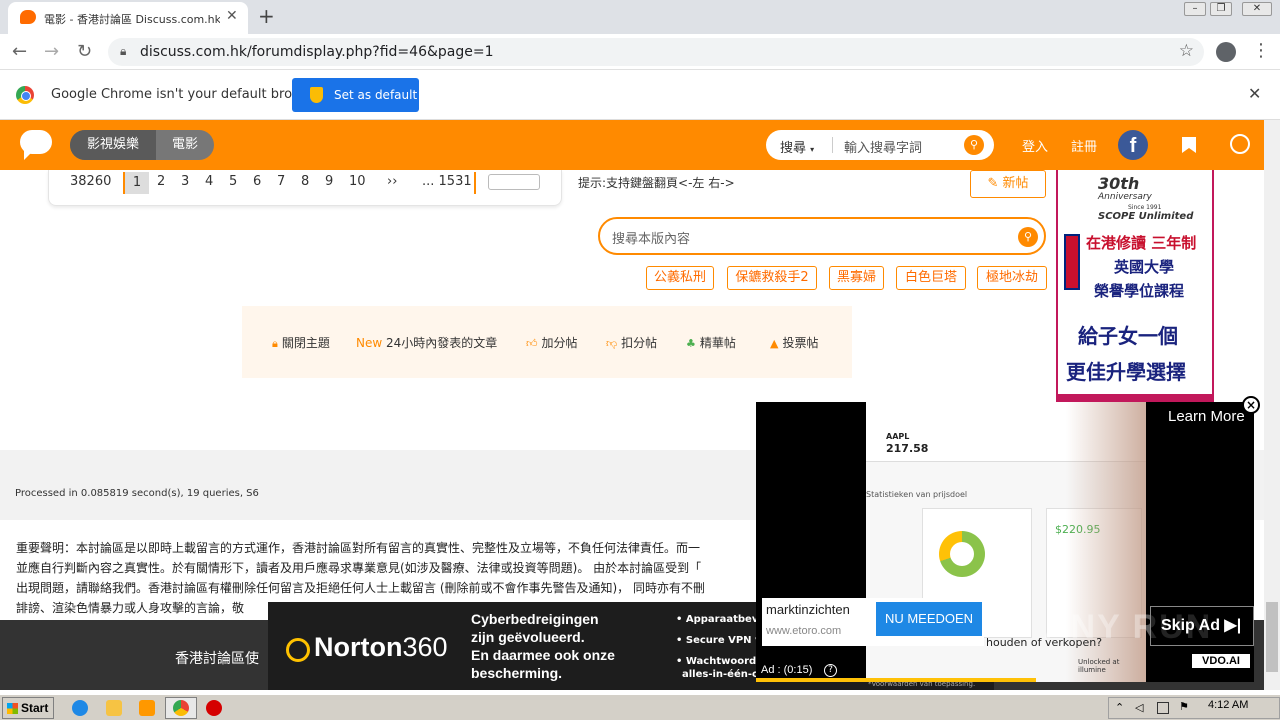 Image resolution: width=1280 pixels, height=720 pixels. I want to click on page-link: 7, so click(281, 181).